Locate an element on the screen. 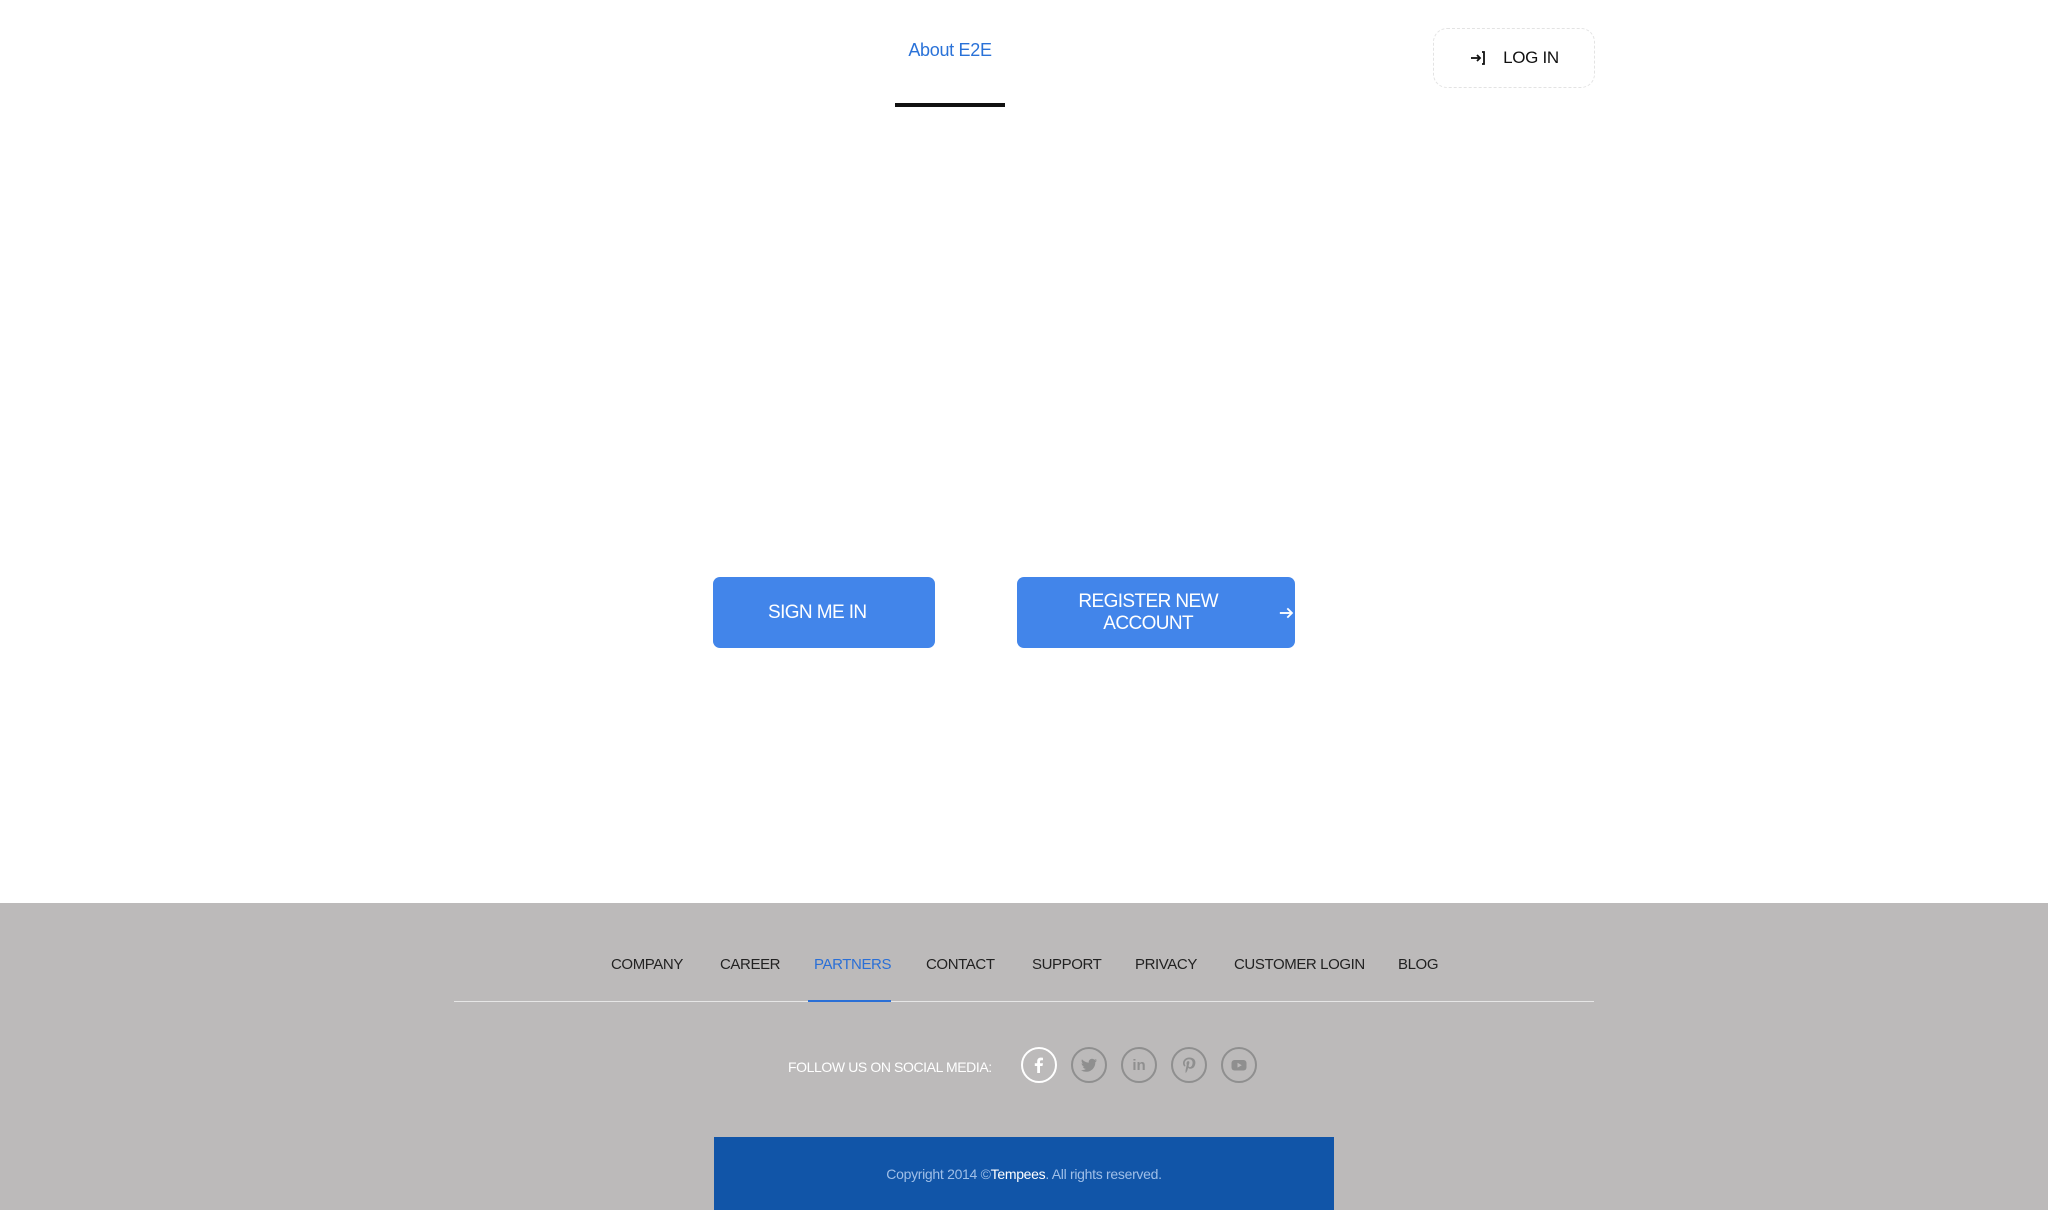  footer-link-blog: BLOG is located at coordinates (1418, 964).